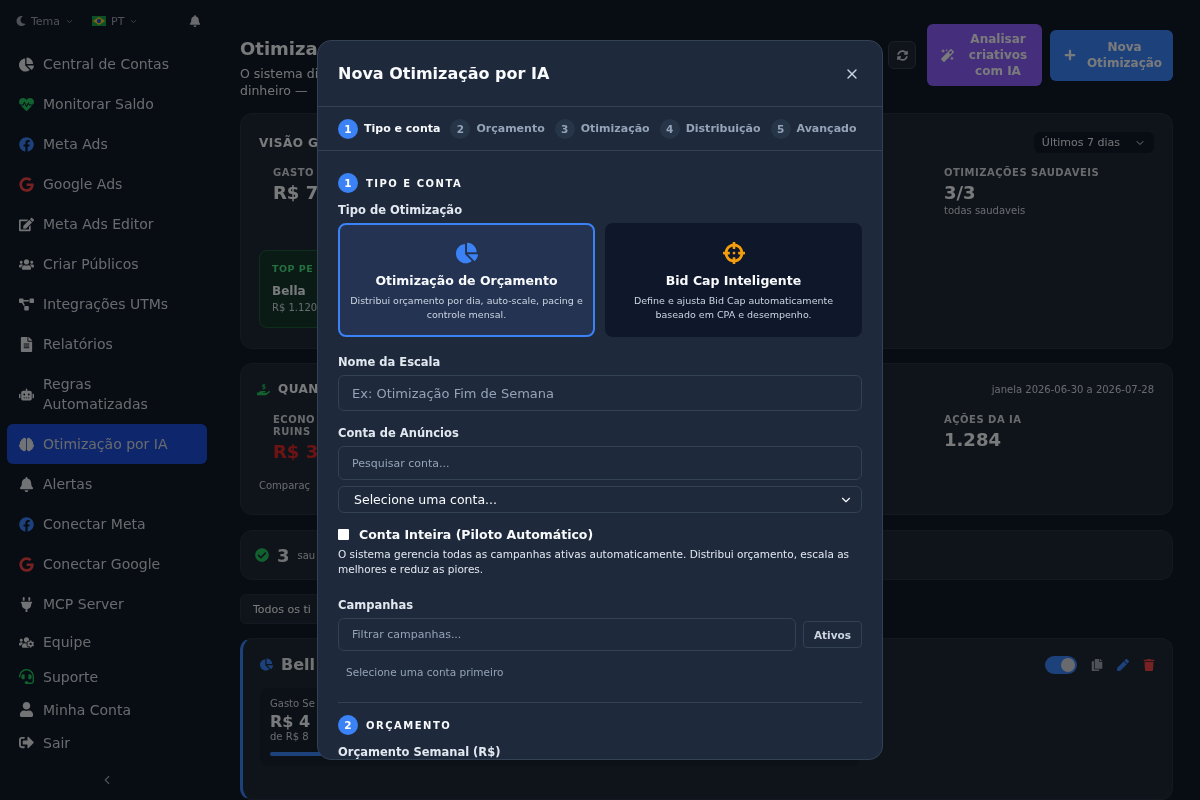  I want to click on optimization-name: Bell, so click(298, 664).